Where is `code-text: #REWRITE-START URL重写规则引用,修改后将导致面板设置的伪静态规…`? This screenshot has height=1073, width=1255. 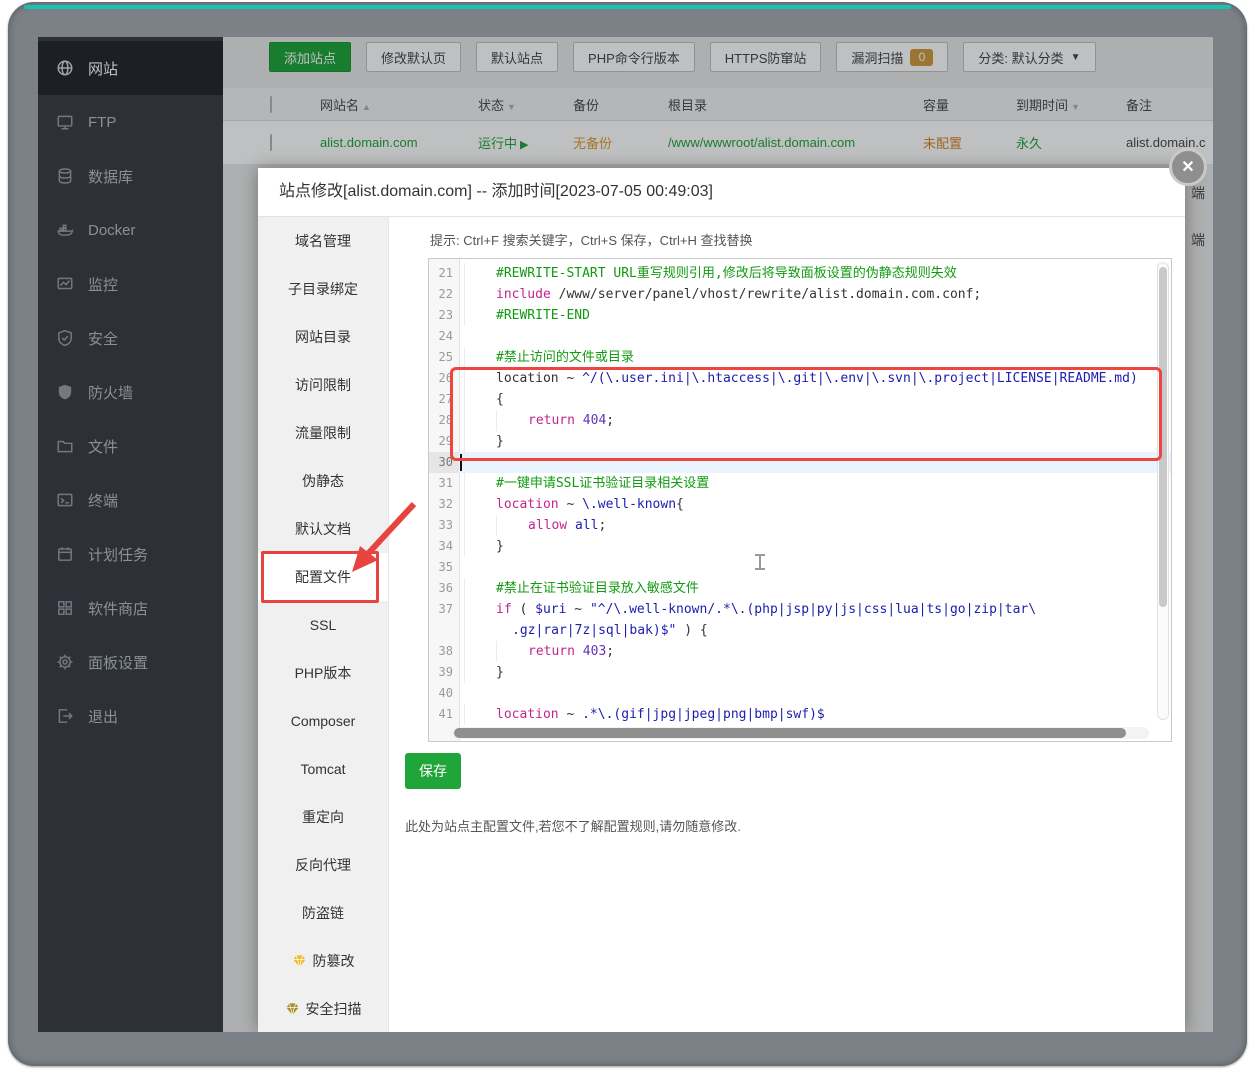
code-text: #REWRITE-START URL重写规则引用,修改后将导致面板设置的伪静态规… is located at coordinates (815, 273).